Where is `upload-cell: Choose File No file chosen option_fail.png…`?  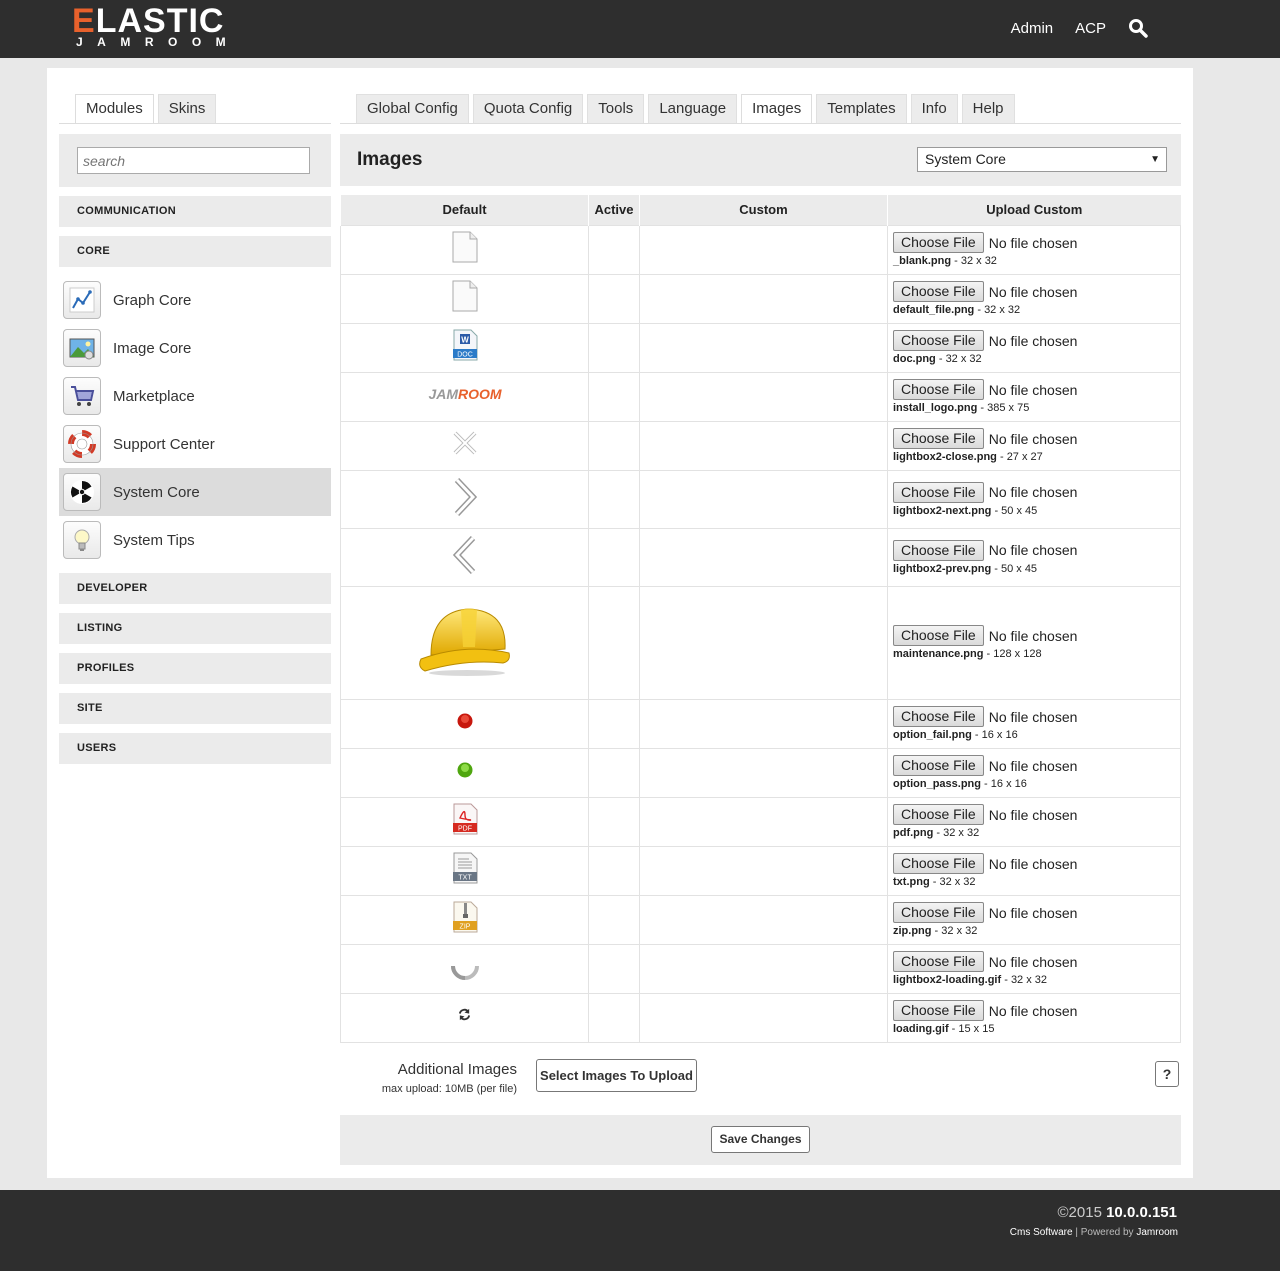
upload-cell: Choose File No file chosen option_fail.png… is located at coordinates (1034, 723).